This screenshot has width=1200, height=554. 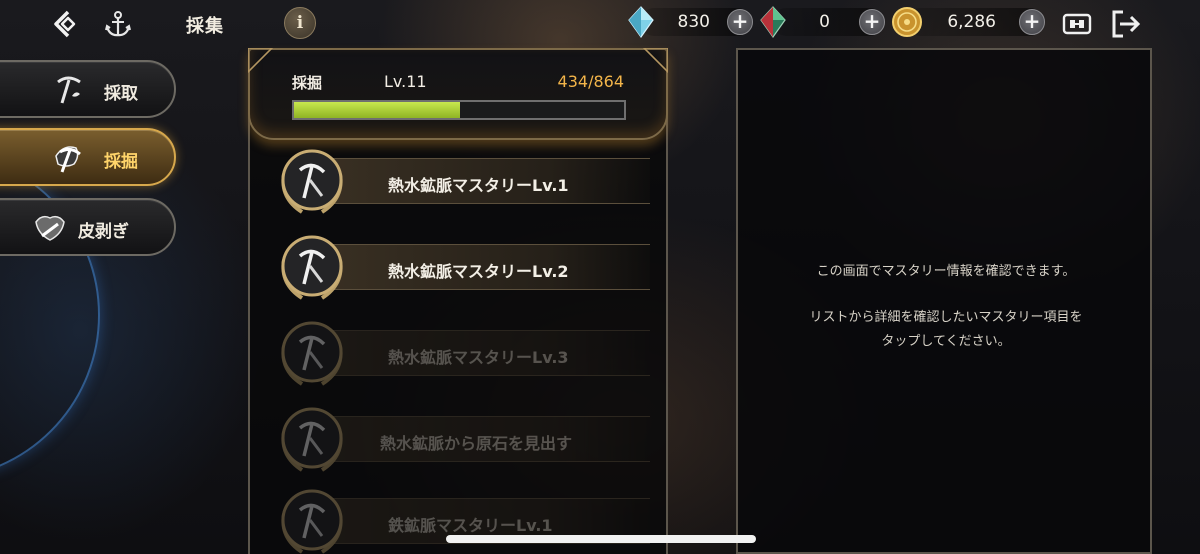 What do you see at coordinates (641, 22) in the screenshot?
I see `blue-crystal-icon` at bounding box center [641, 22].